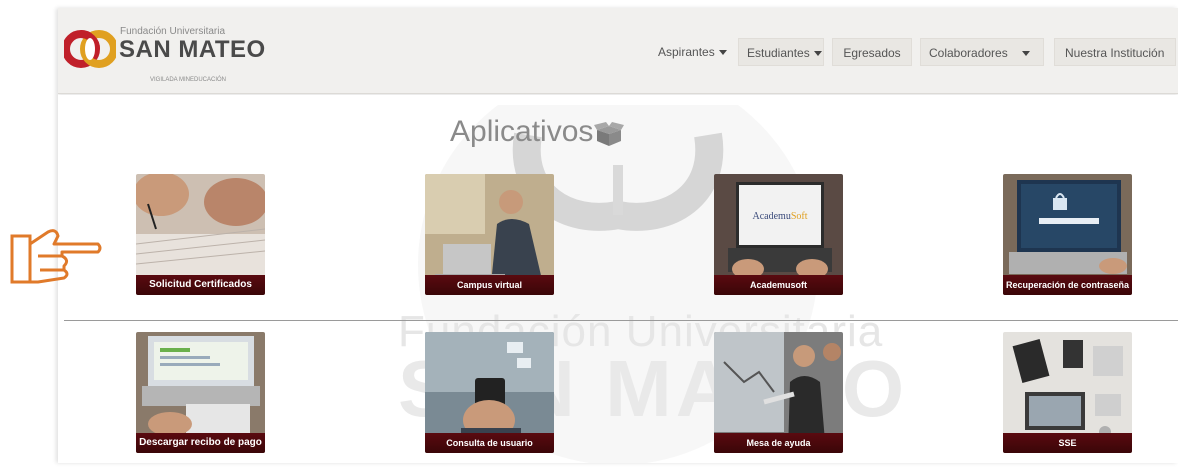  I want to click on nav-aspirantes: Aspirantes, so click(692, 52).